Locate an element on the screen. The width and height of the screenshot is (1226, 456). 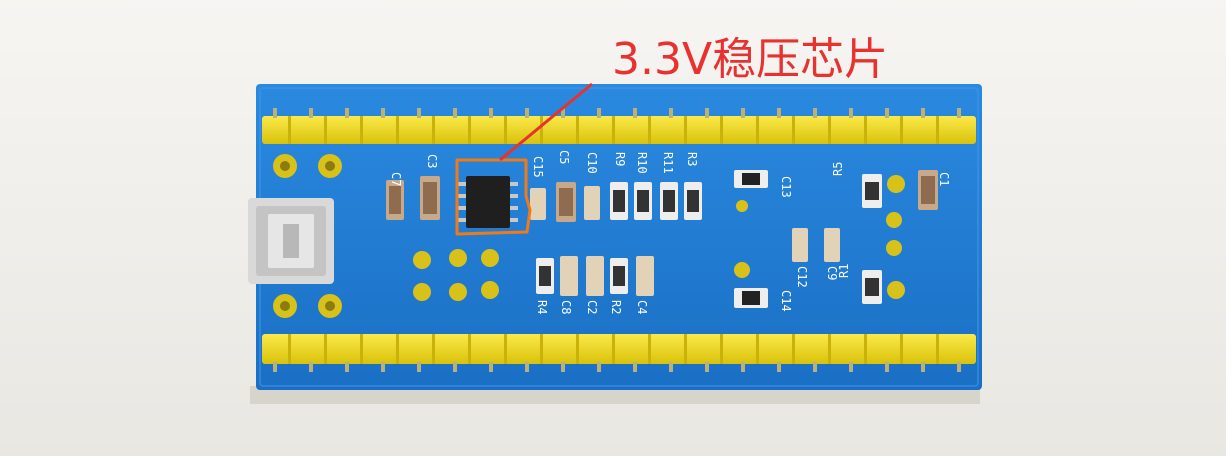
silkscreen-label-c5: C5 is located at coordinates (564, 157).